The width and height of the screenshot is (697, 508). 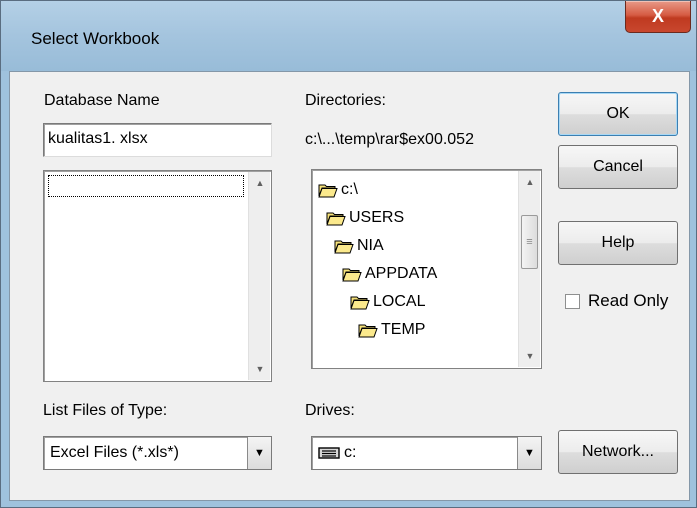 I want to click on file-list-scrollbar: ▲ ▼, so click(x=259, y=276).